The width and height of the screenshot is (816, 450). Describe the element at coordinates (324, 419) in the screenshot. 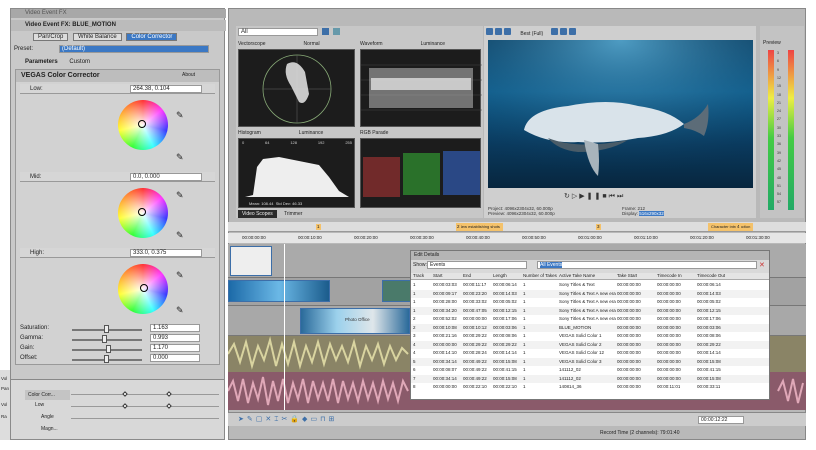

I see `snap-icon: ⊓` at that location.